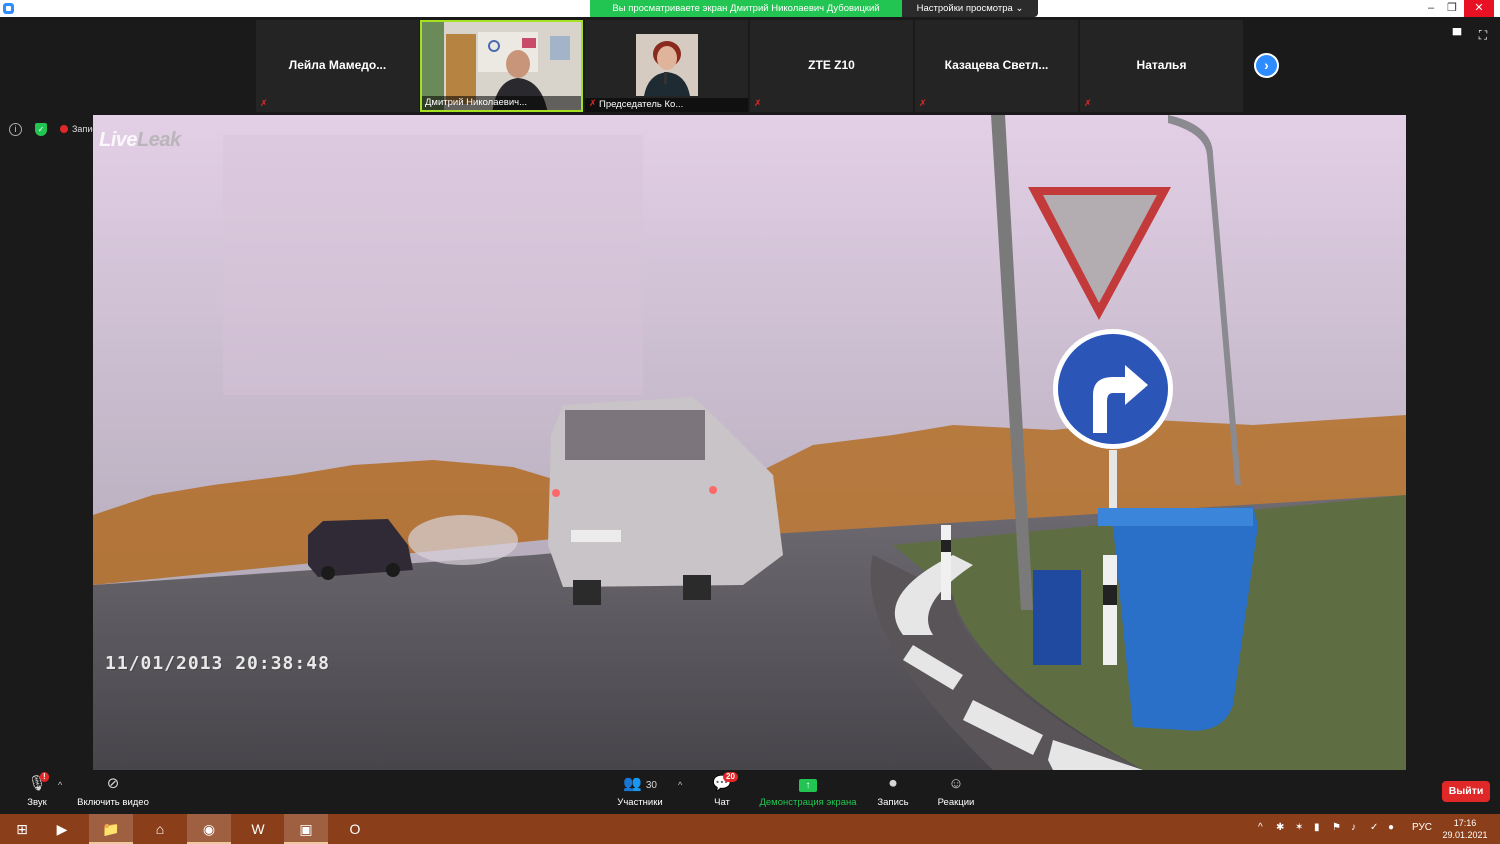 This screenshot has width=1500, height=844. I want to click on participant-tile: Лейла Мамедо... ✗, so click(337, 66).